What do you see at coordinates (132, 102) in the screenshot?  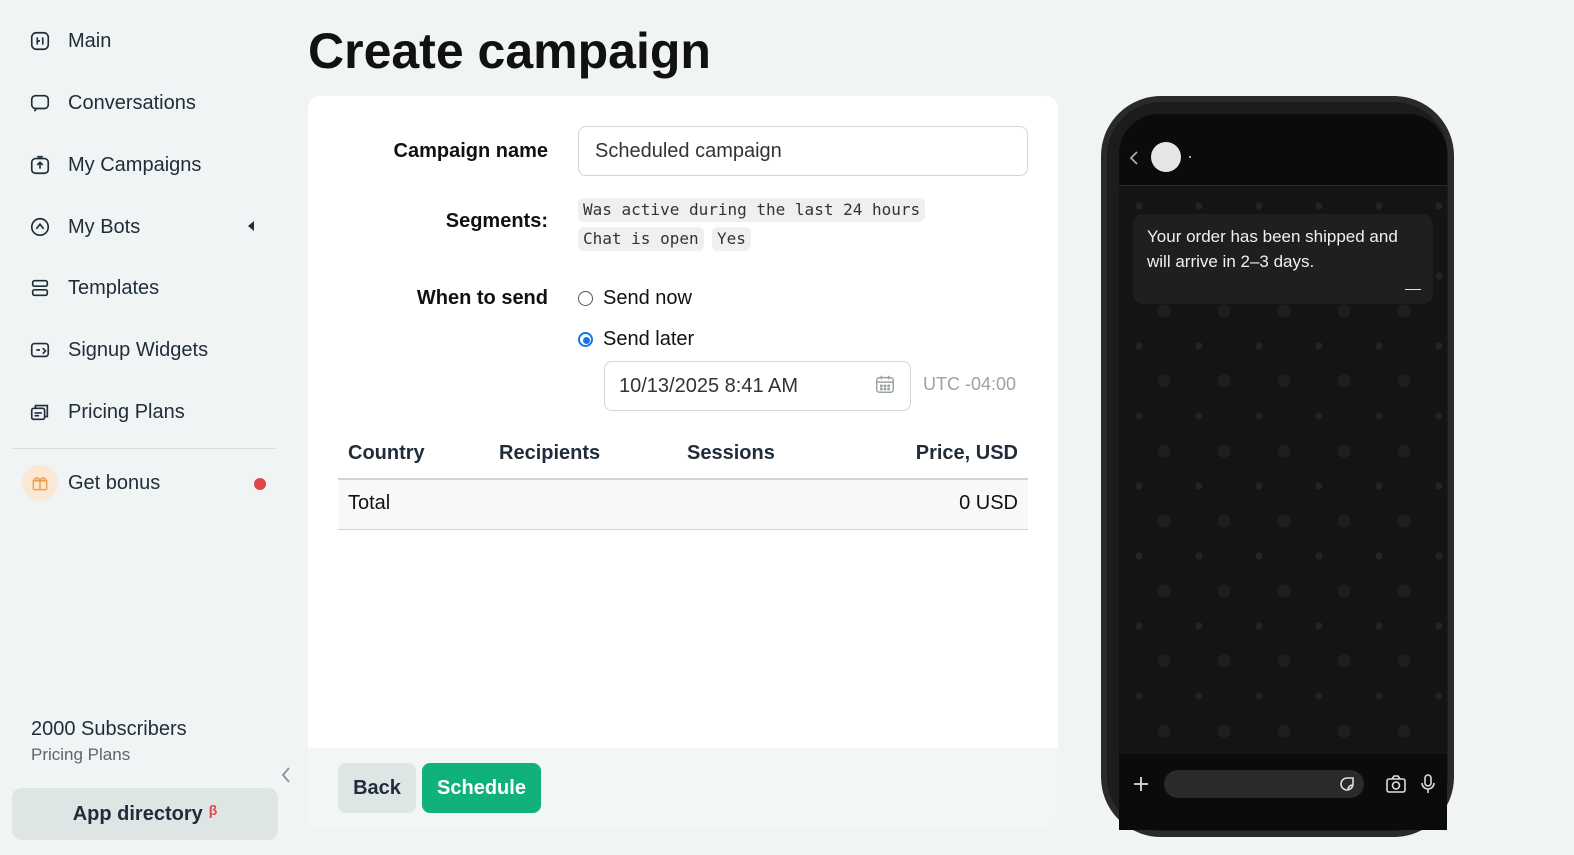 I see `sidebar-item-label: Conversations` at bounding box center [132, 102].